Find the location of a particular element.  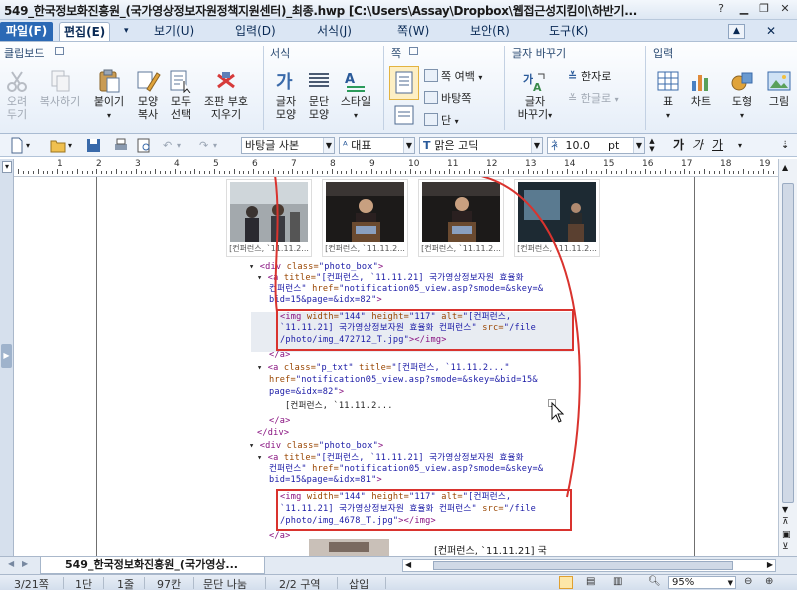

side-panel-expand-icon: ▶ is located at coordinates (6, 356).